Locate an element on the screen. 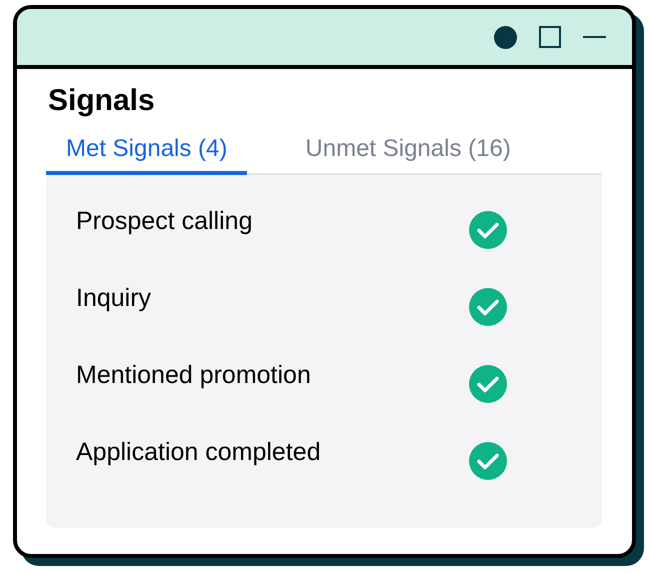 This screenshot has width=649, height=573. maximize-icon is located at coordinates (550, 37).